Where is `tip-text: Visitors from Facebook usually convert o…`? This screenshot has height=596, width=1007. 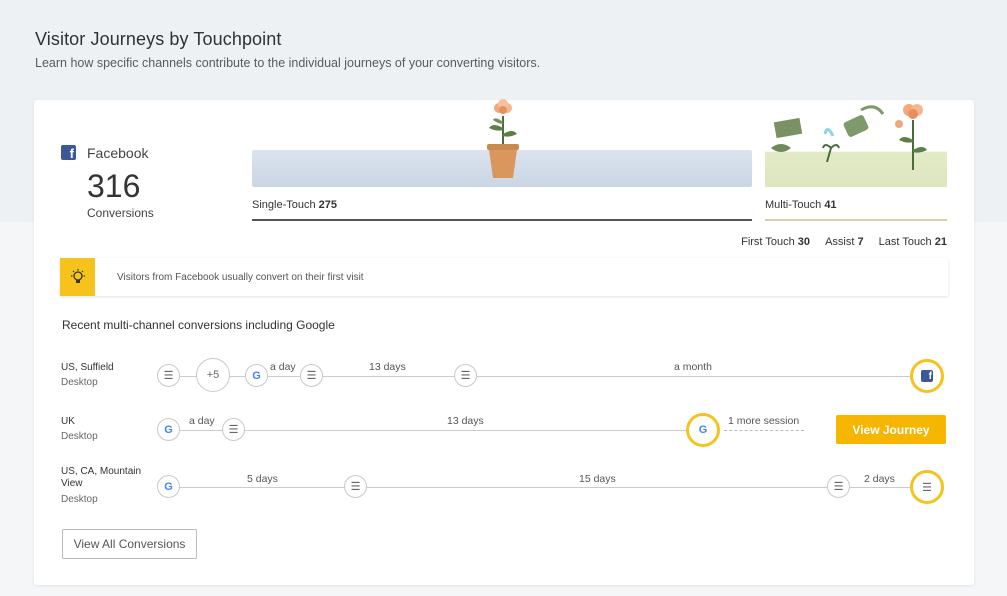 tip-text: Visitors from Facebook usually convert o… is located at coordinates (240, 277).